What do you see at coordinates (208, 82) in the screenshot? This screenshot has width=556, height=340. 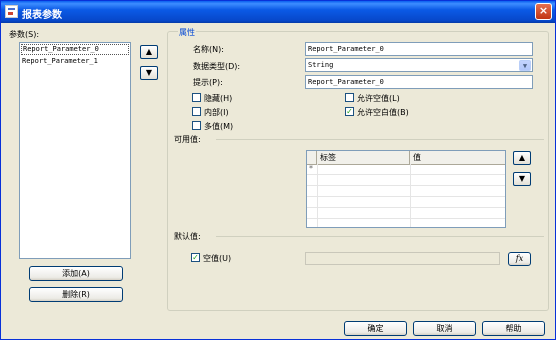 I see `prompt-label: 提示(P):` at bounding box center [208, 82].